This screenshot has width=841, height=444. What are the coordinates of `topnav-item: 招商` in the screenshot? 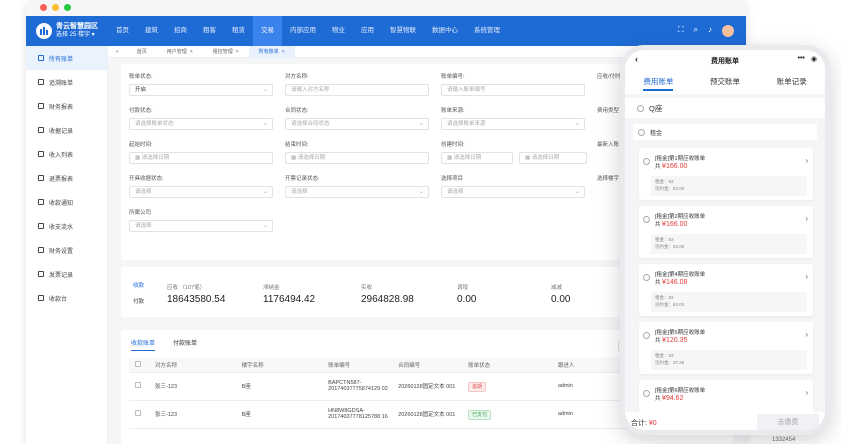 It's located at (180, 31).